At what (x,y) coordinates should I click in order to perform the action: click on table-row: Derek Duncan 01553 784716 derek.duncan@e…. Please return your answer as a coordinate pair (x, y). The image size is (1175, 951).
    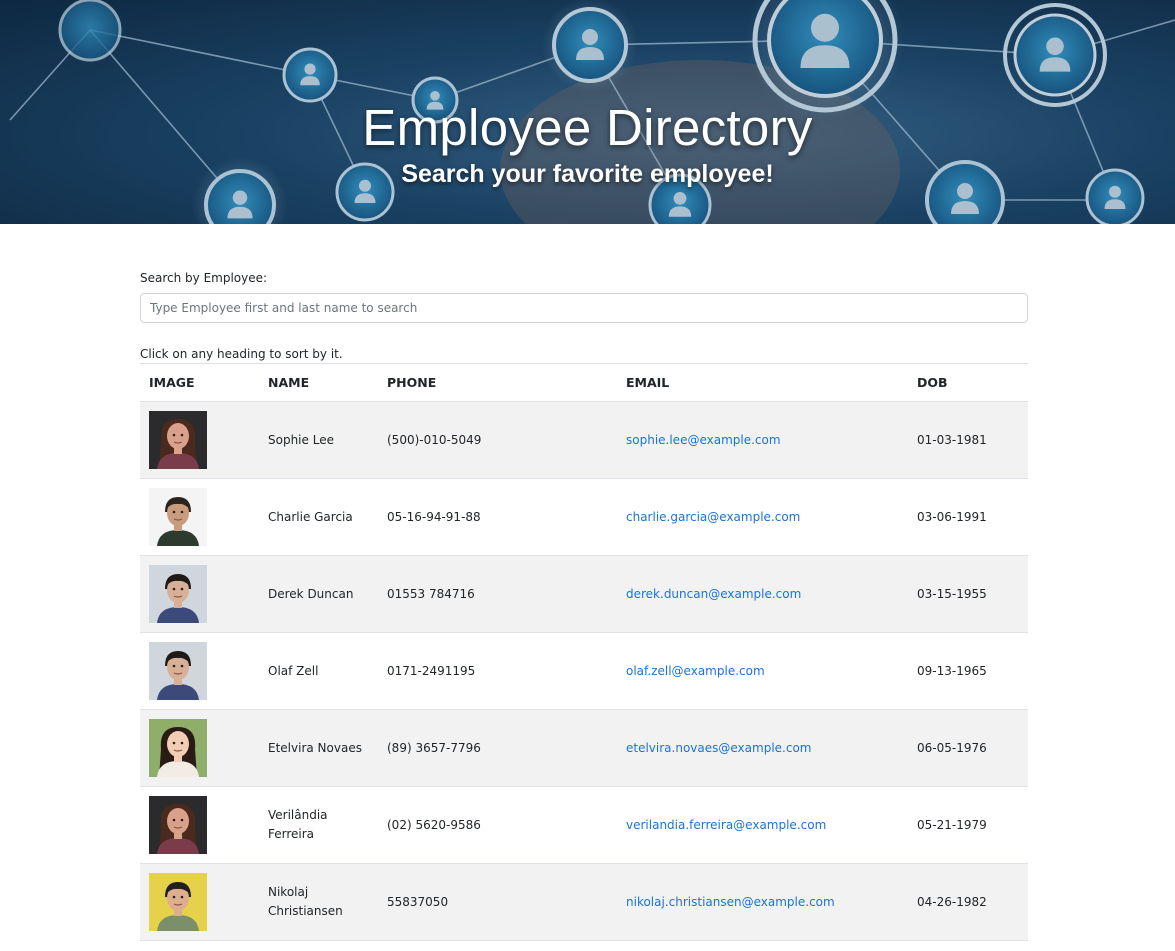
    Looking at the image, I should click on (584, 594).